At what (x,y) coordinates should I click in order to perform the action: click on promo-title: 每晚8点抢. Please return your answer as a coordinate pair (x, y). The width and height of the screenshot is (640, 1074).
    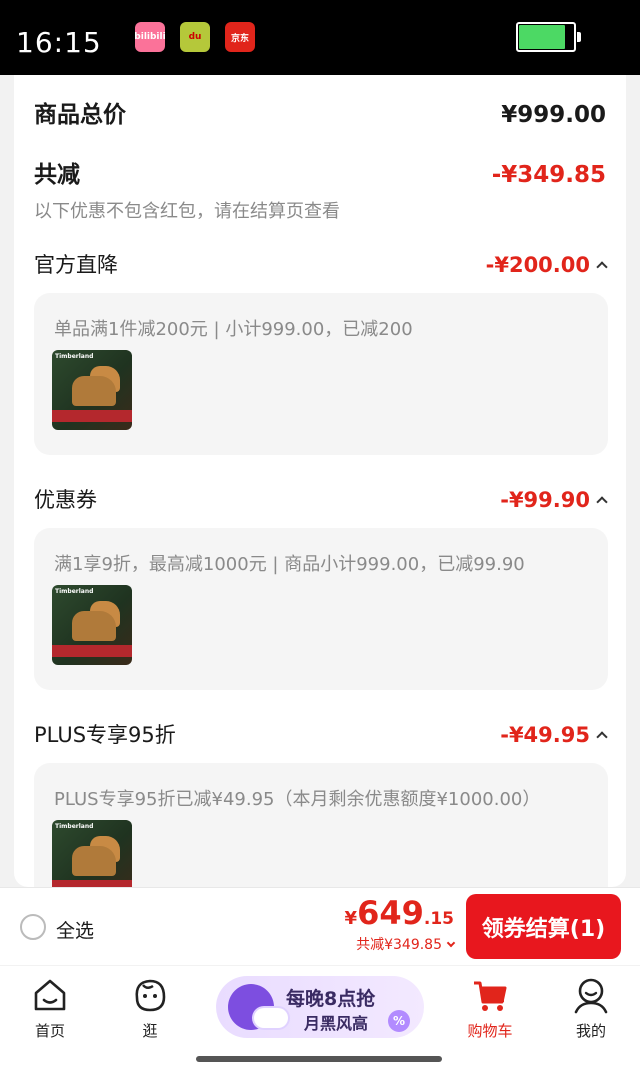
    Looking at the image, I should click on (331, 999).